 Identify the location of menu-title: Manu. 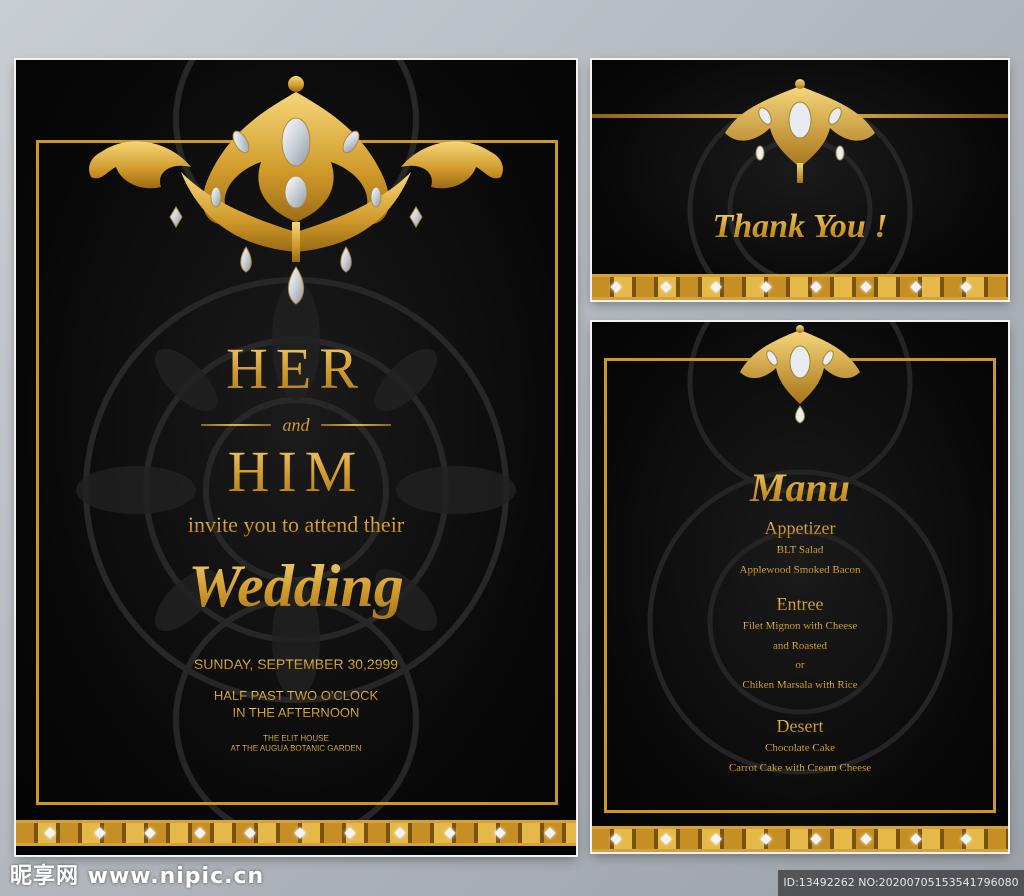
(800, 487).